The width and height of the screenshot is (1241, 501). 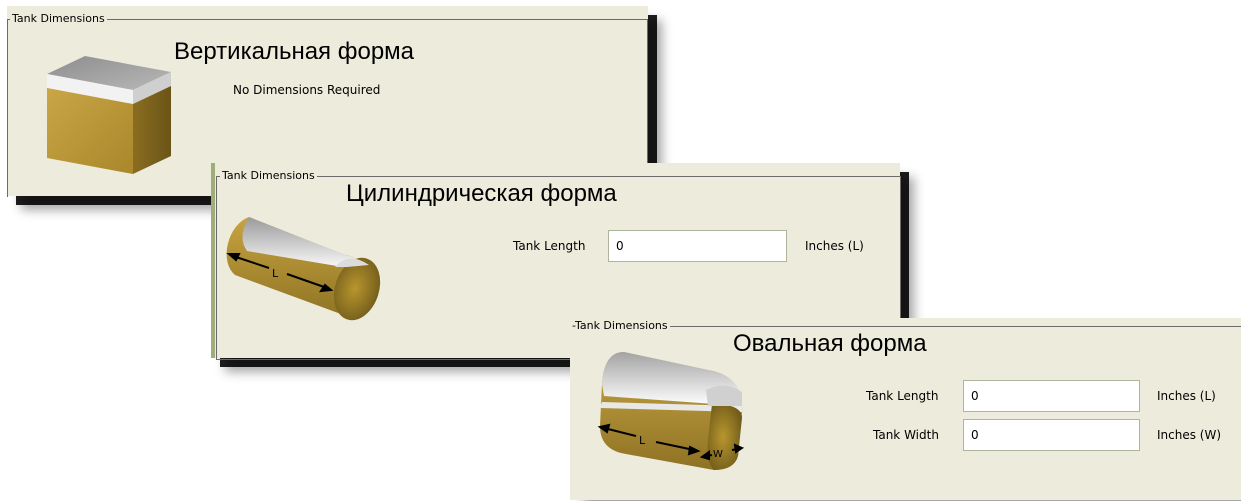 What do you see at coordinates (718, 454) in the screenshot?
I see `dimension-label-w: W` at bounding box center [718, 454].